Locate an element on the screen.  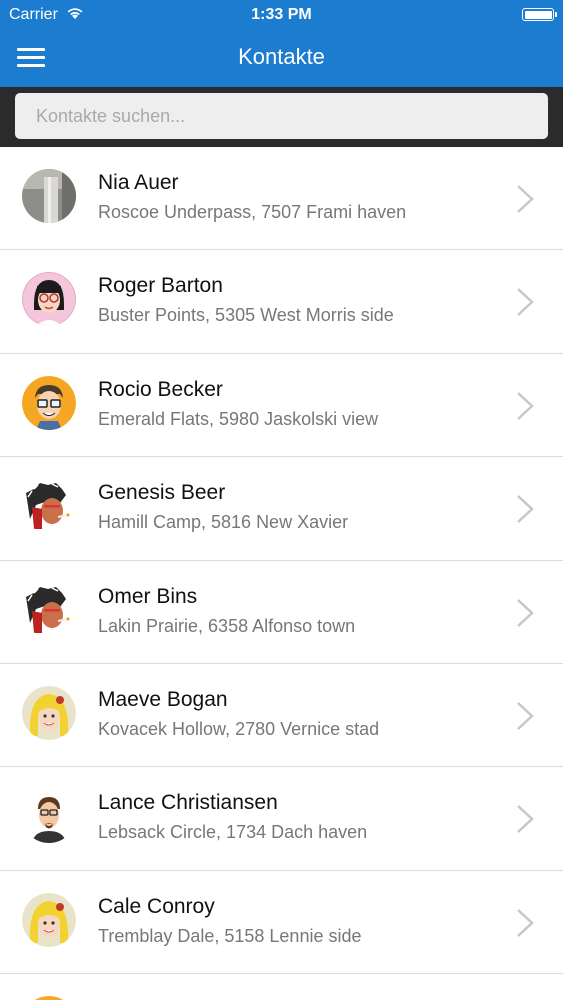
contact-name: Omer Bins is located at coordinates (148, 596).